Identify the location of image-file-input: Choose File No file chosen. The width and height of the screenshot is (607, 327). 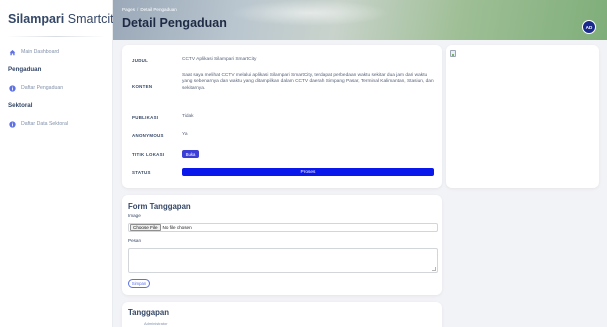
(283, 227).